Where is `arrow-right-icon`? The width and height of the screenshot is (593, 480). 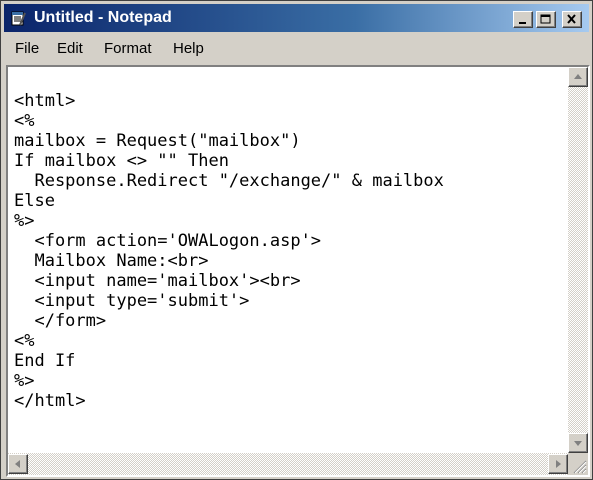 arrow-right-icon is located at coordinates (558, 464).